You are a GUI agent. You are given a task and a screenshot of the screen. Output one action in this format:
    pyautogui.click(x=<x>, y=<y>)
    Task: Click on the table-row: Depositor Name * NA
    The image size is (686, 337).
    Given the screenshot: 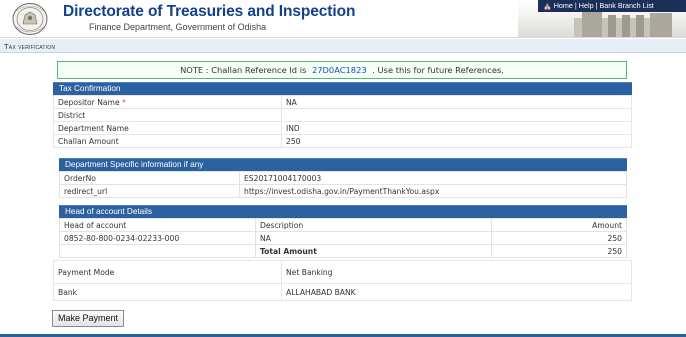 What is the action you would take?
    pyautogui.click(x=342, y=102)
    